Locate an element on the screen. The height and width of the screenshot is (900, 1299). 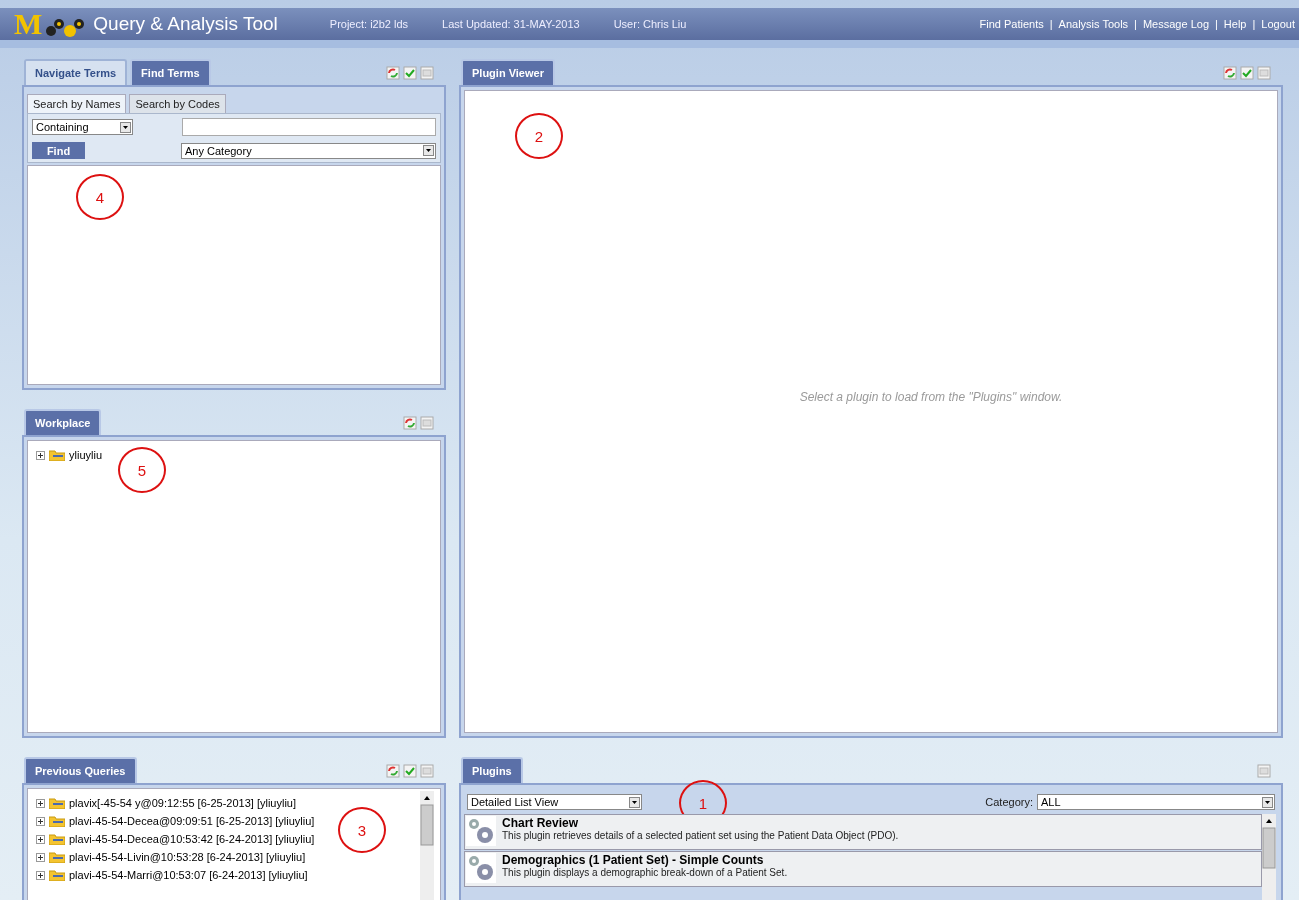
category-label: Category: is located at coordinates (1009, 802).